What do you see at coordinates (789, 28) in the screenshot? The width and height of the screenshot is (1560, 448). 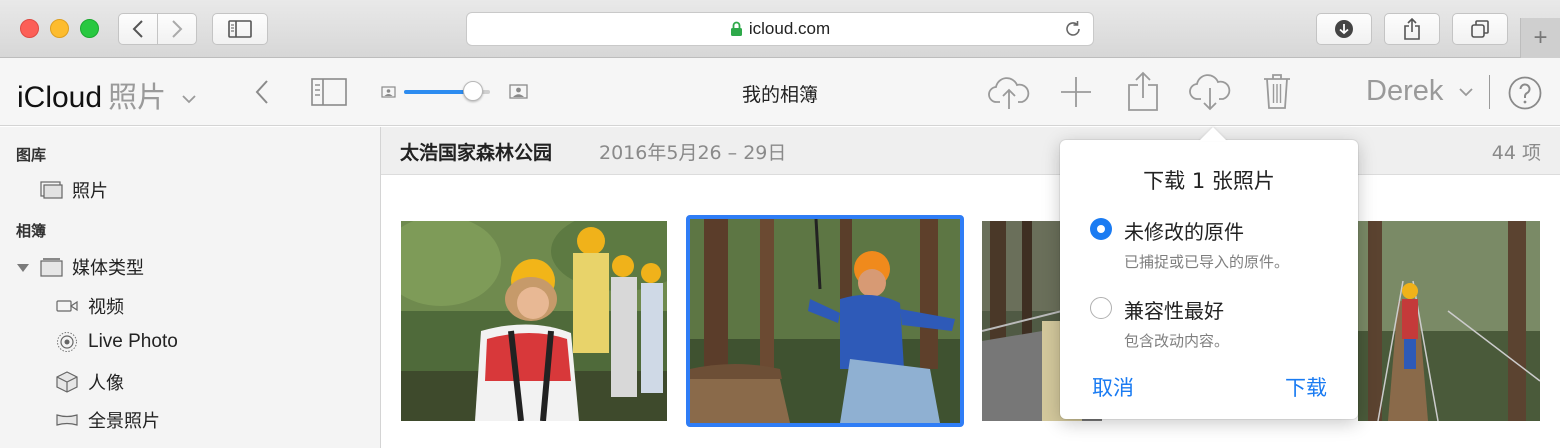 I see `url-text: icloud.com` at bounding box center [789, 28].